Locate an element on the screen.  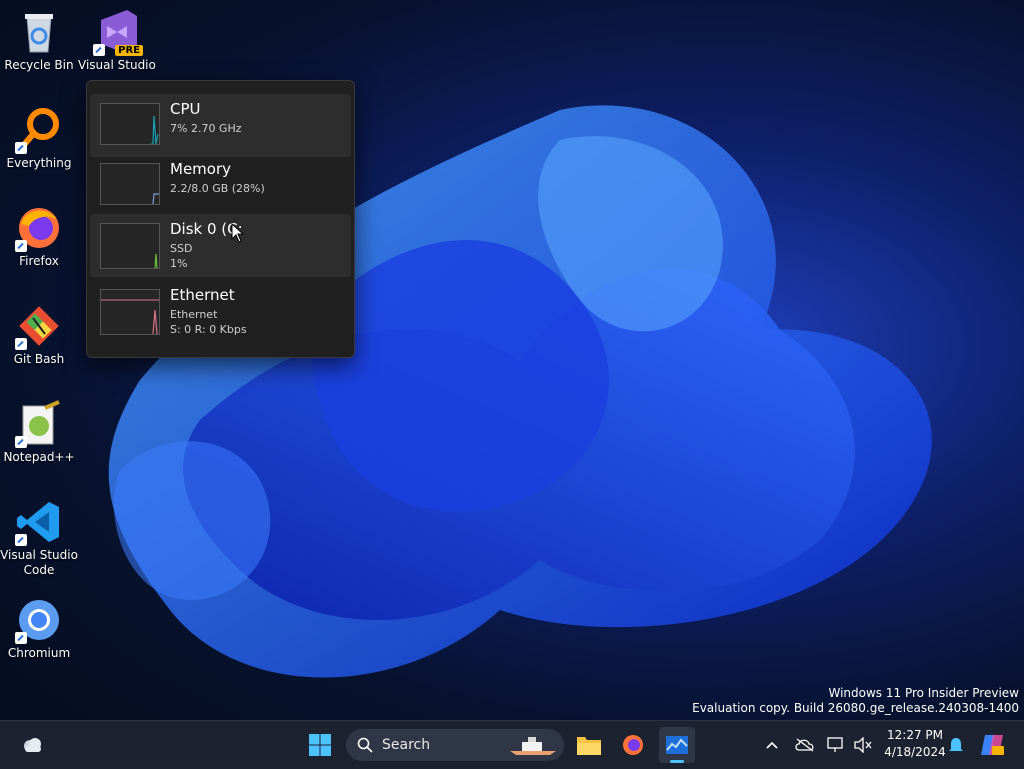
desktop-icon-git-bash: Git Bash is located at coordinates (39, 334).